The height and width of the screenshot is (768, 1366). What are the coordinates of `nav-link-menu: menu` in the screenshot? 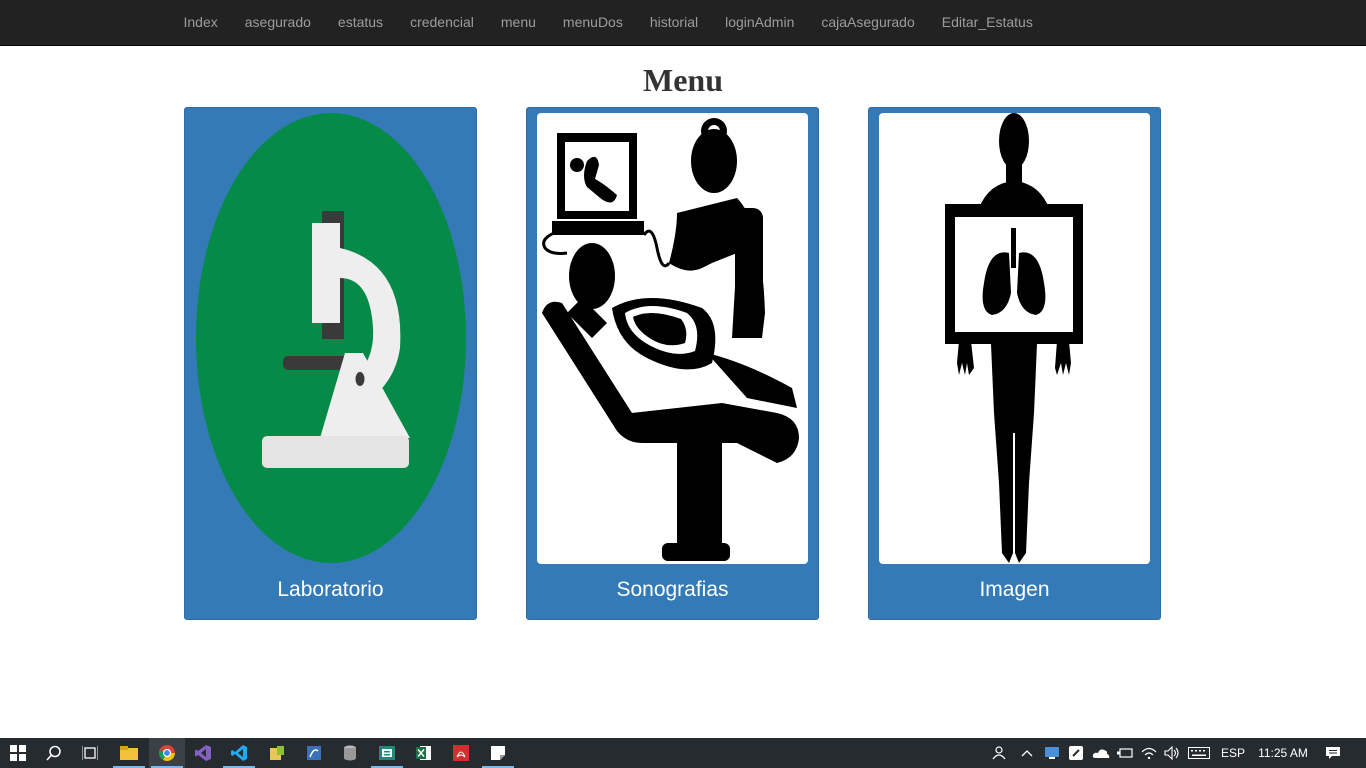 It's located at (518, 22).